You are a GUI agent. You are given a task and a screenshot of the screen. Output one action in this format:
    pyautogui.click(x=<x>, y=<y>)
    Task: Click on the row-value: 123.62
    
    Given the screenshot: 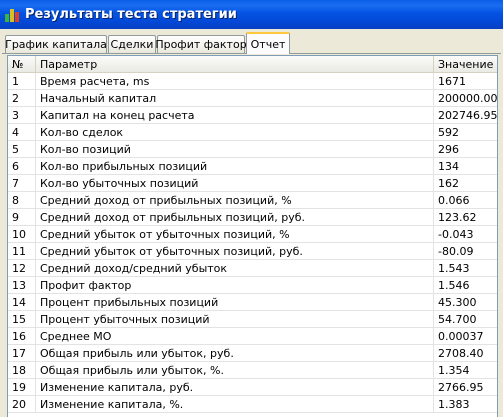 What is the action you would take?
    pyautogui.click(x=457, y=217)
    